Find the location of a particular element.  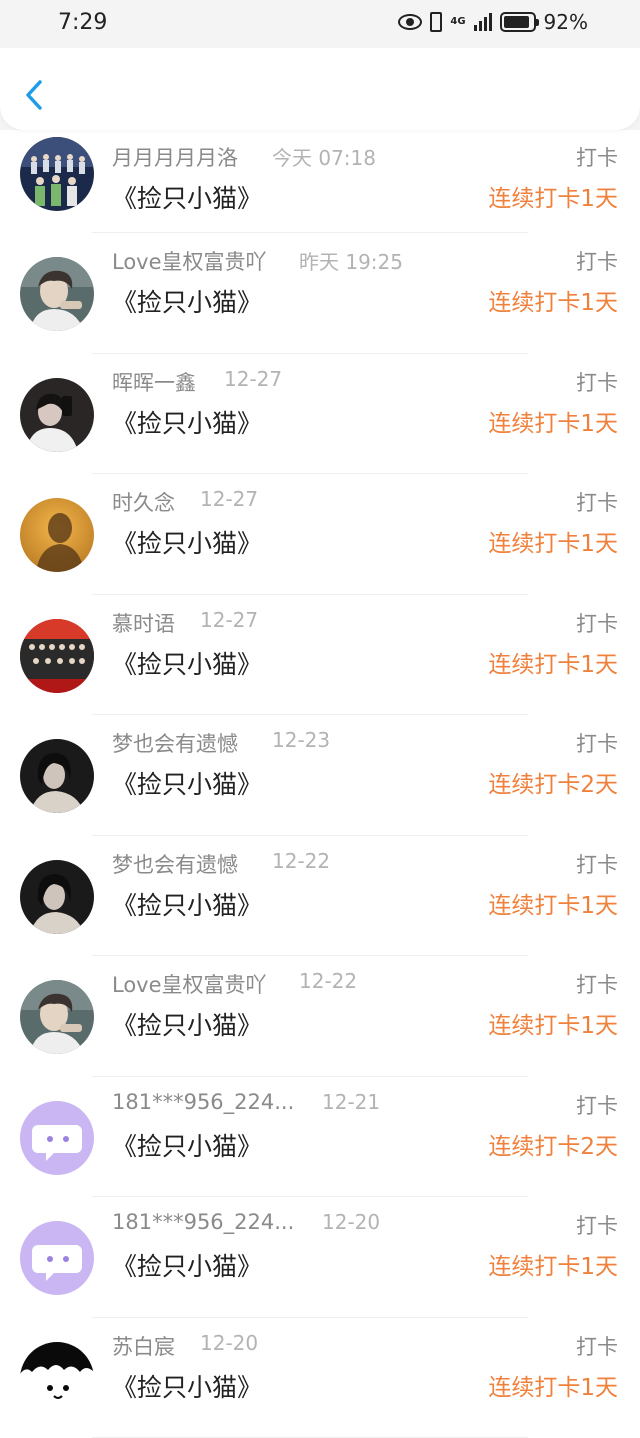

avatar-group-photo is located at coordinates (57, 174).